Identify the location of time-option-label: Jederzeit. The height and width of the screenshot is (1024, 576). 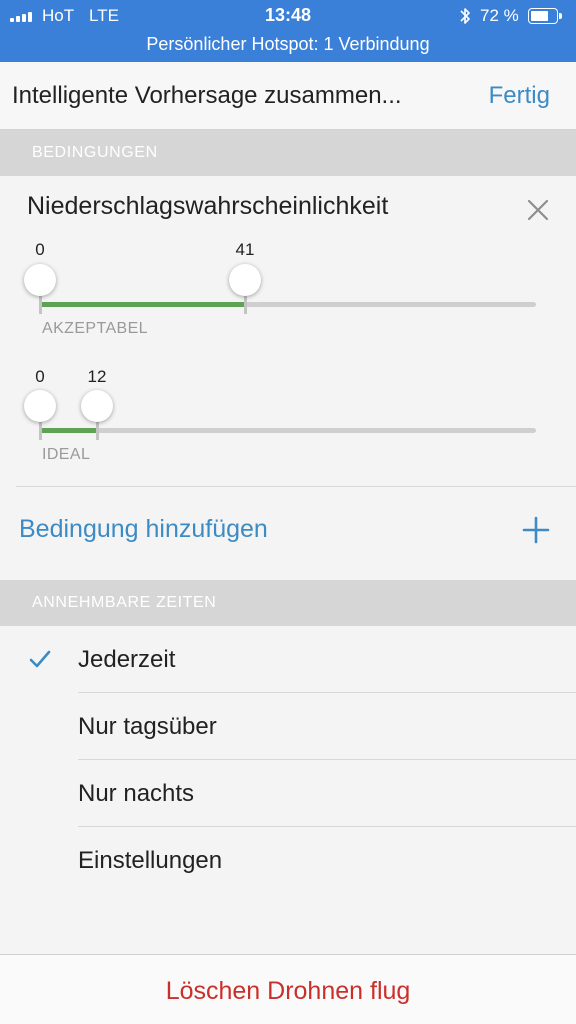
(127, 659).